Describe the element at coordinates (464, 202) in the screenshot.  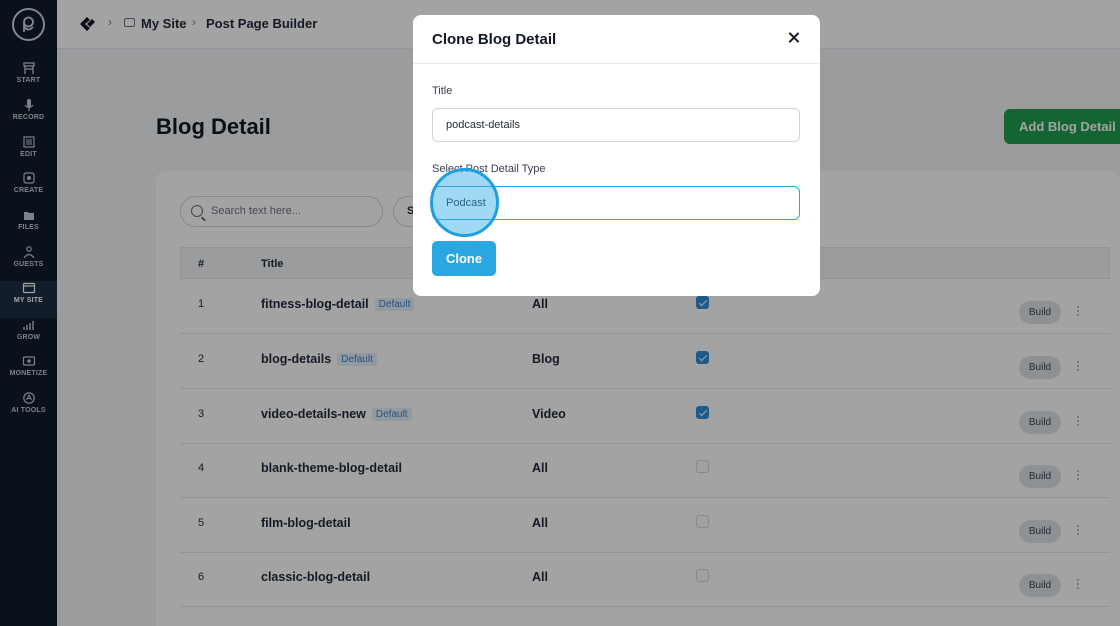
I see `click-indicator` at that location.